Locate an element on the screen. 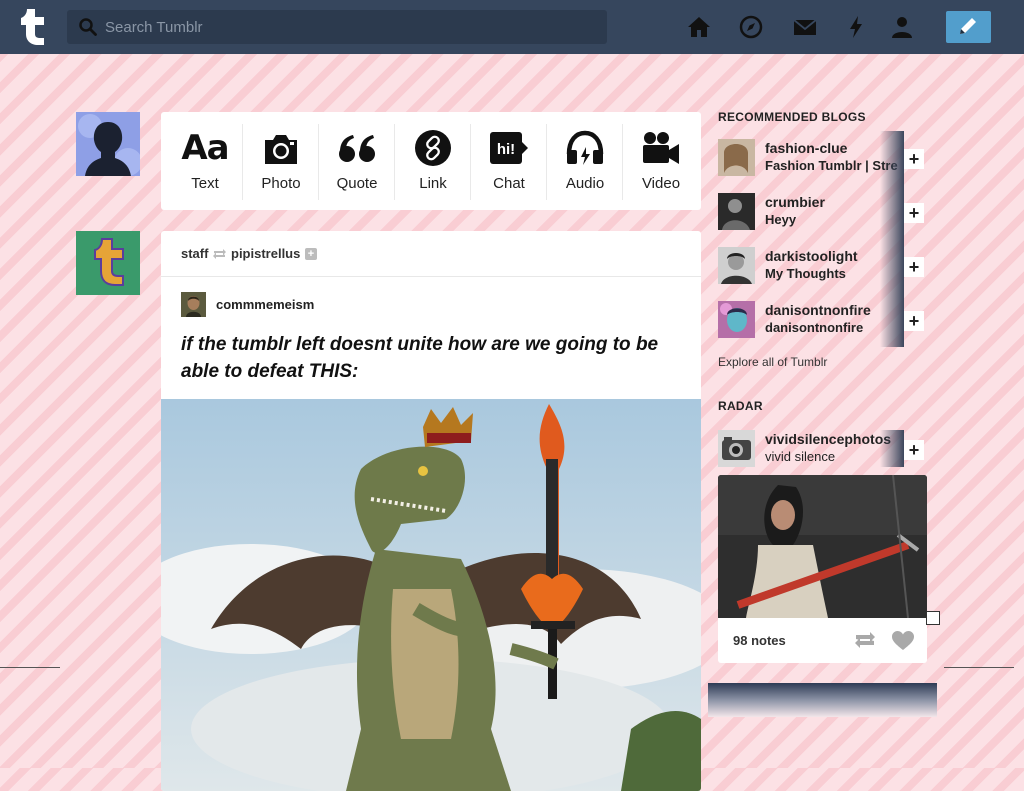 The width and height of the screenshot is (1024, 791). blog-name: fashion-clue is located at coordinates (806, 148).